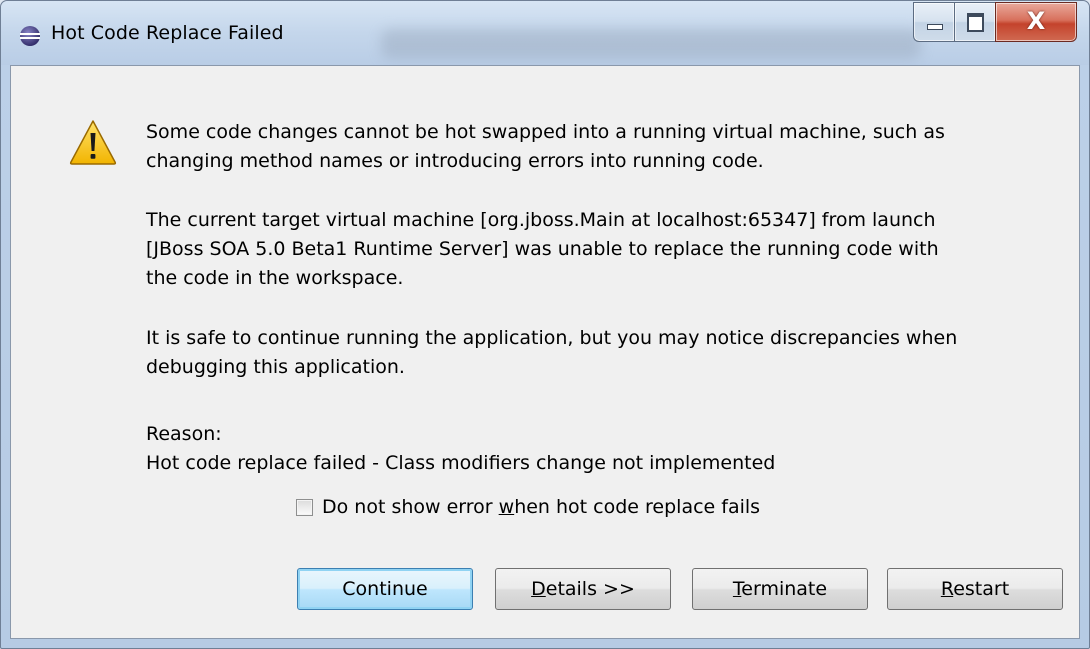 The width and height of the screenshot is (1090, 649). I want to click on maximize-icon, so click(975, 22).